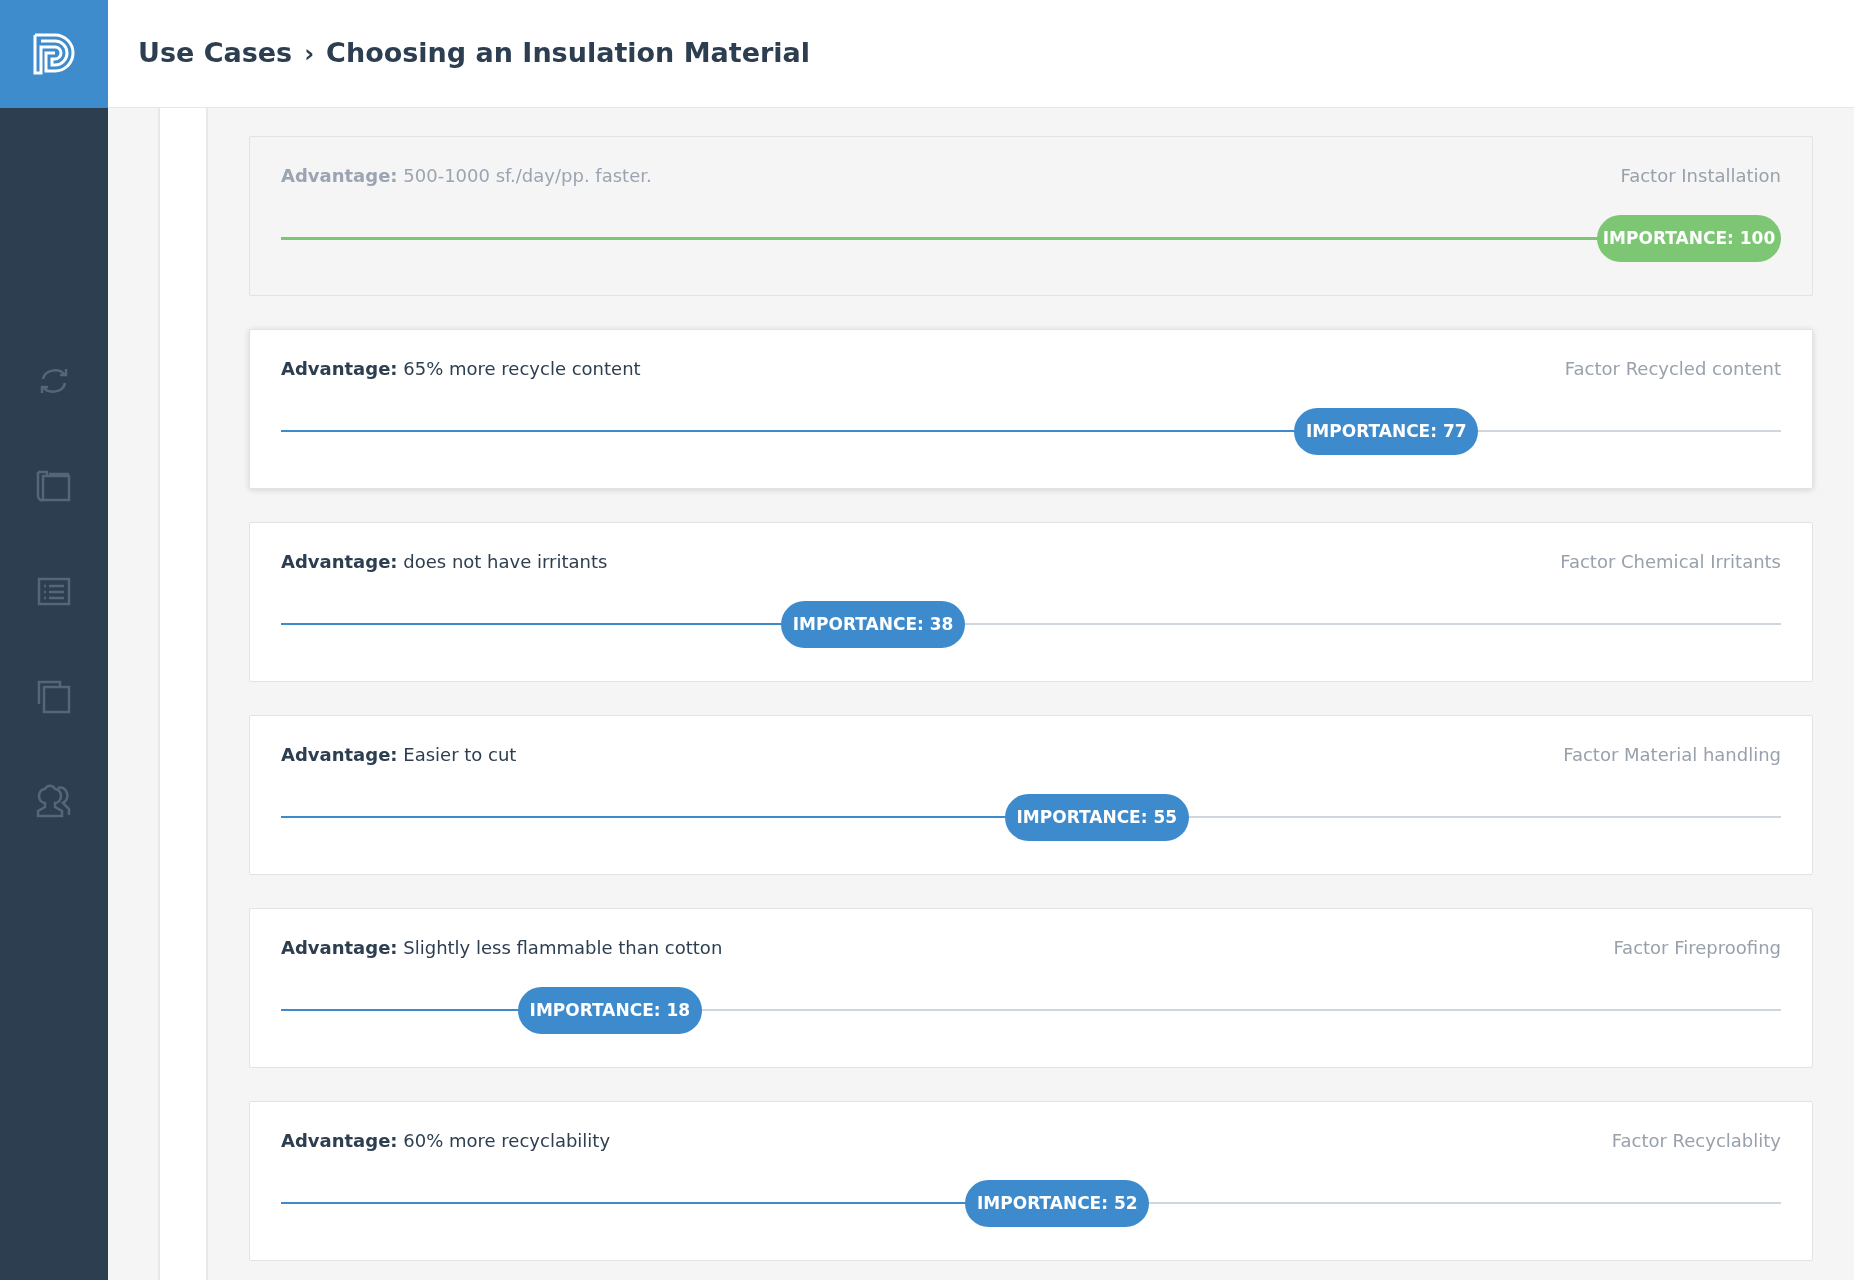 The image size is (1854, 1280). I want to click on importance-handle: IMPORTANCE: 18, so click(609, 1010).